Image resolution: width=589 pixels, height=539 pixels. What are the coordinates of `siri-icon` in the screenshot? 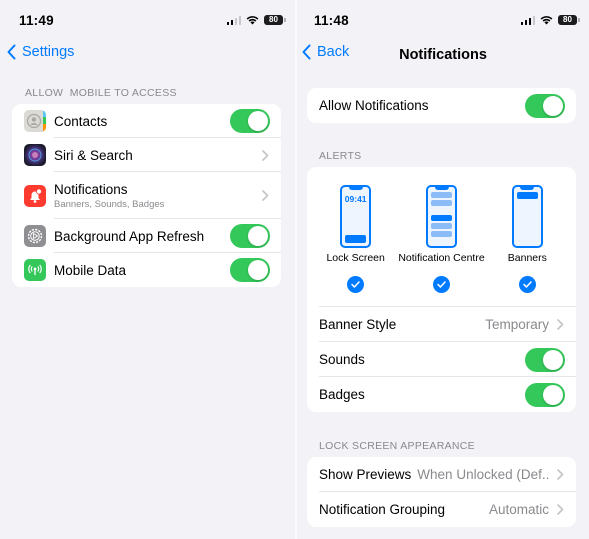 It's located at (35, 155).